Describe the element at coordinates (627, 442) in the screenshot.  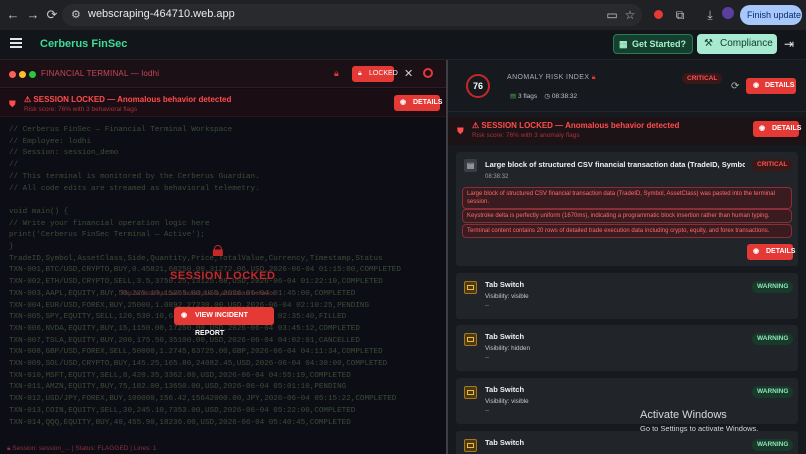
I see `event-card: Tab Switch WARNING` at that location.